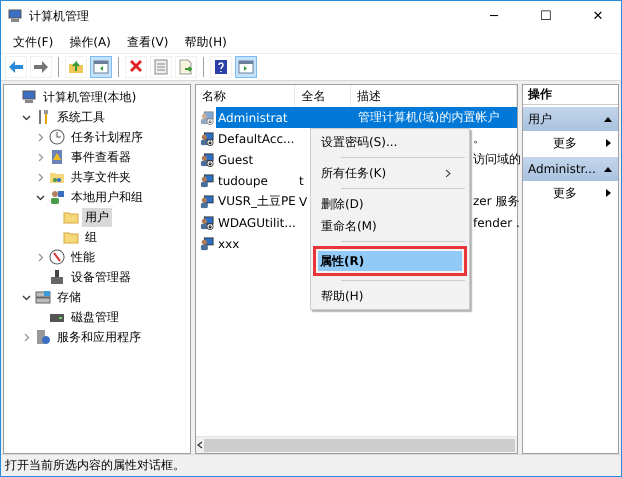  I want to click on window-title: 计算机管理, so click(59, 16).